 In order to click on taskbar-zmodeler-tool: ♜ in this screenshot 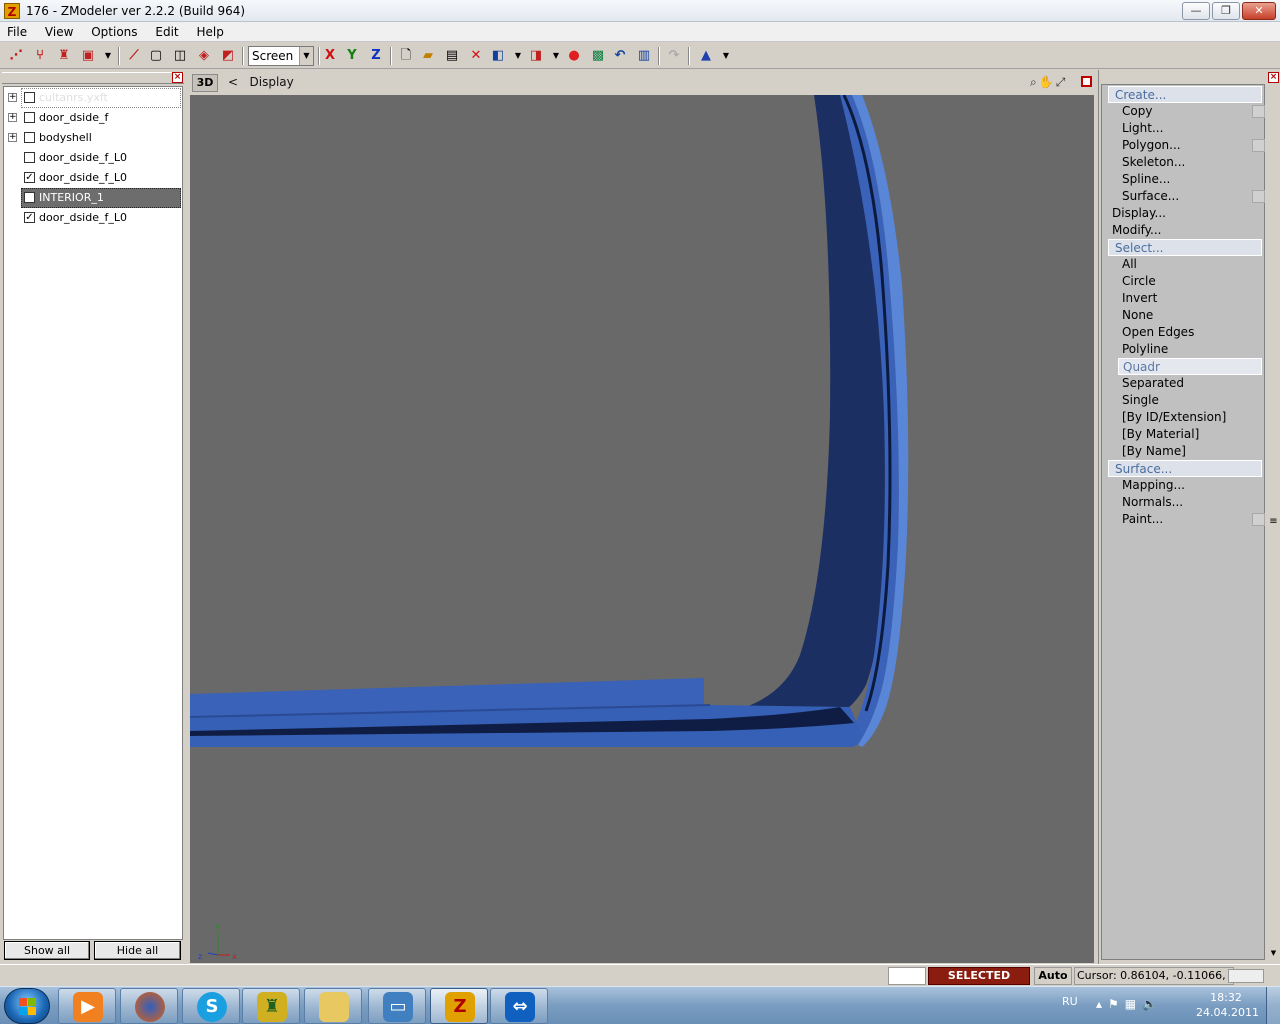, I will do `click(271, 1006)`.